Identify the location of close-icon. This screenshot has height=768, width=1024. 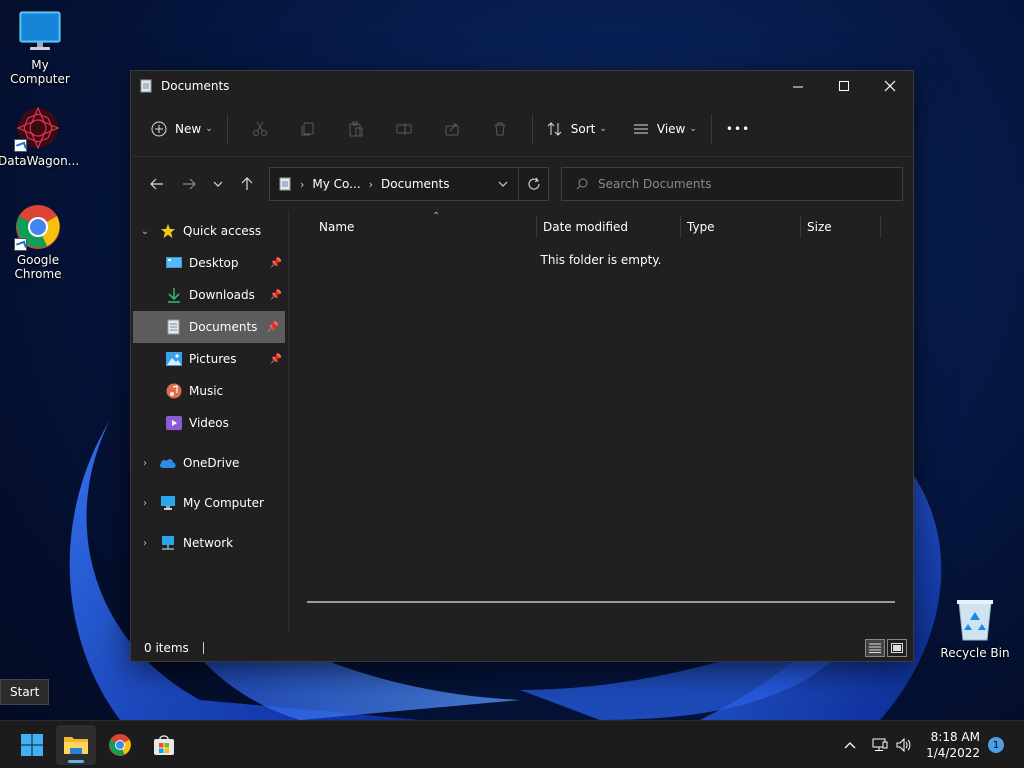
(890, 86).